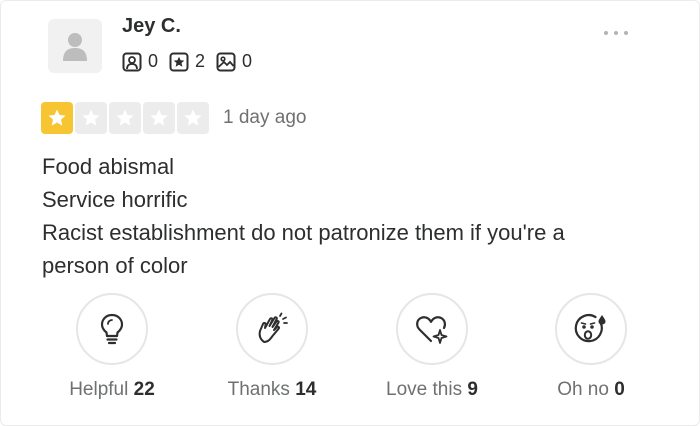 Image resolution: width=700 pixels, height=426 pixels. What do you see at coordinates (99, 389) in the screenshot?
I see `reaction-label: Helpful` at bounding box center [99, 389].